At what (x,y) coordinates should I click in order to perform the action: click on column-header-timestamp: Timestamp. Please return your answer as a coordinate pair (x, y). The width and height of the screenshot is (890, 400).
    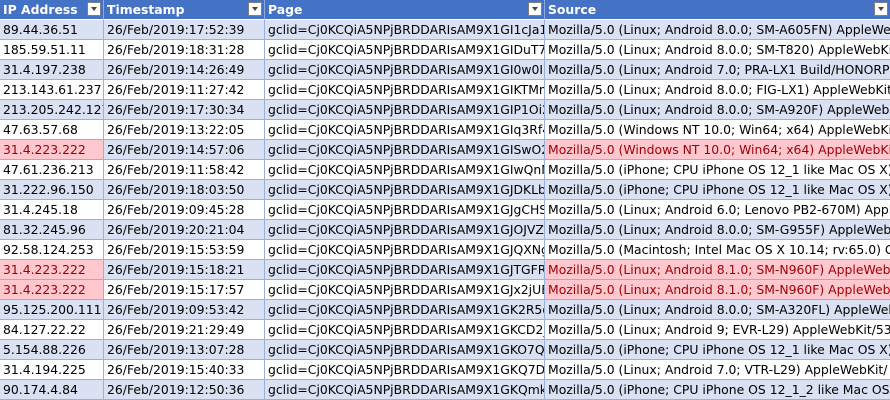
    Looking at the image, I should click on (184, 10).